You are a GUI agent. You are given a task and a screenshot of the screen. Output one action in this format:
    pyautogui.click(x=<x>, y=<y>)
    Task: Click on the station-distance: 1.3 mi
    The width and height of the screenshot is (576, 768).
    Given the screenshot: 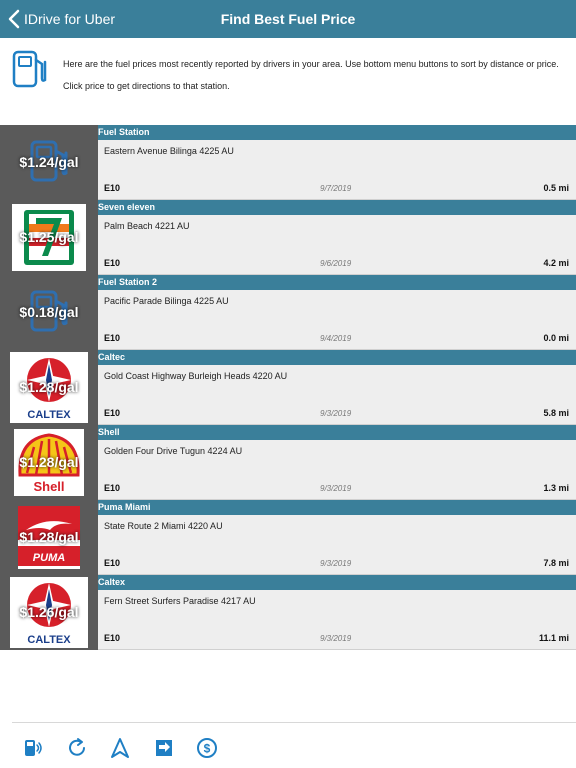 What is the action you would take?
    pyautogui.click(x=556, y=488)
    